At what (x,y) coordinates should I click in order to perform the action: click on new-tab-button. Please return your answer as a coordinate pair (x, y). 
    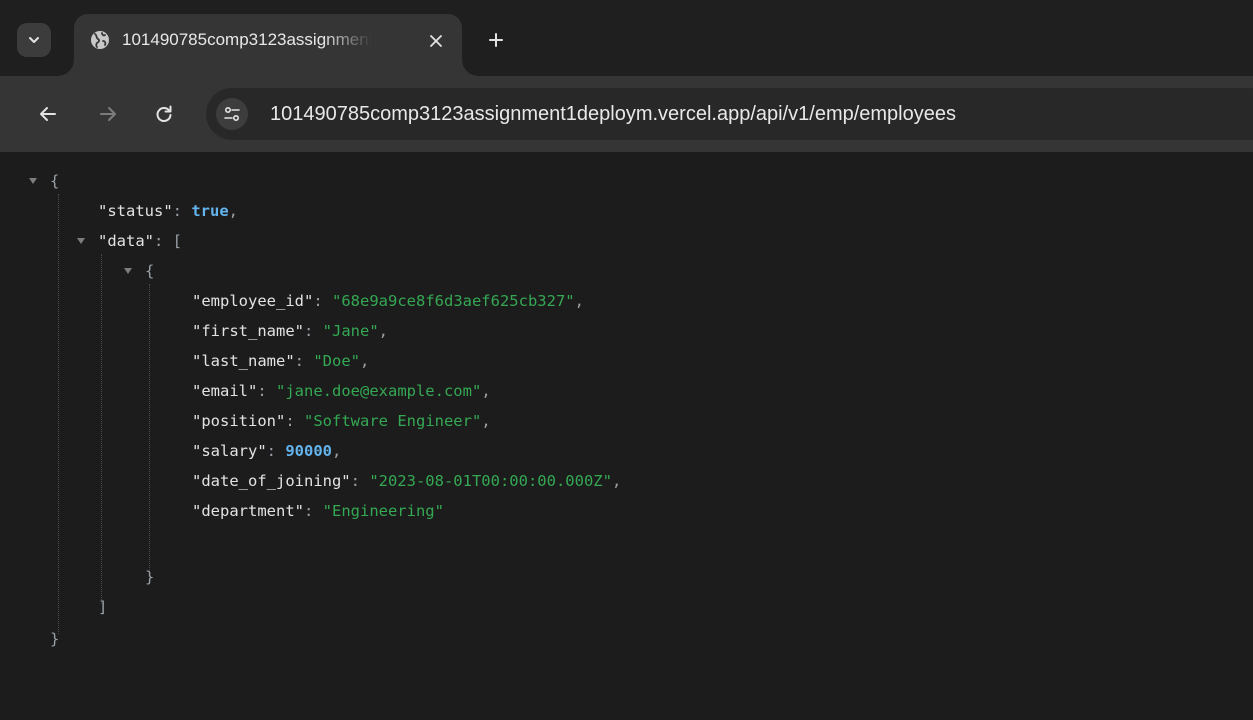
    Looking at the image, I should click on (496, 40).